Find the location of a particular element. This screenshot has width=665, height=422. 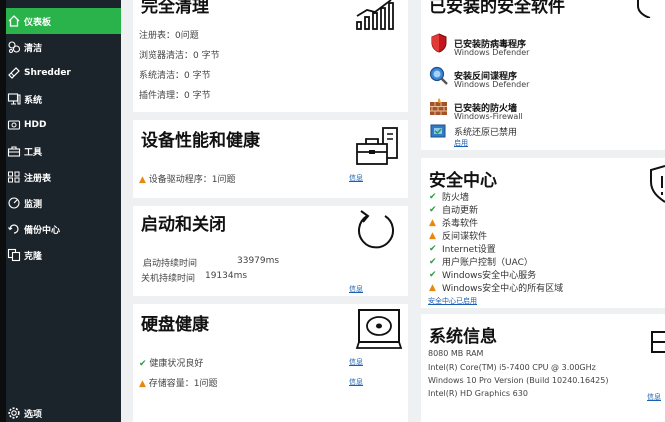

card-title: 已安装的安全软件 is located at coordinates (497, 8).